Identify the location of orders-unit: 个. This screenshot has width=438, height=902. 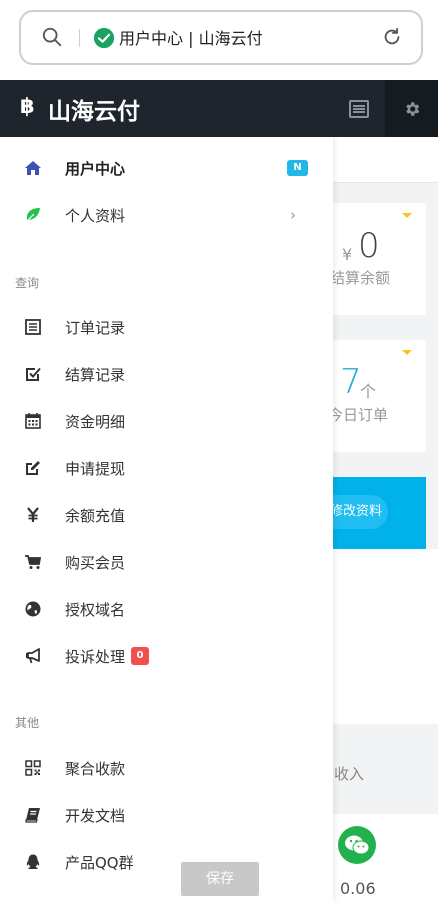
(368, 391).